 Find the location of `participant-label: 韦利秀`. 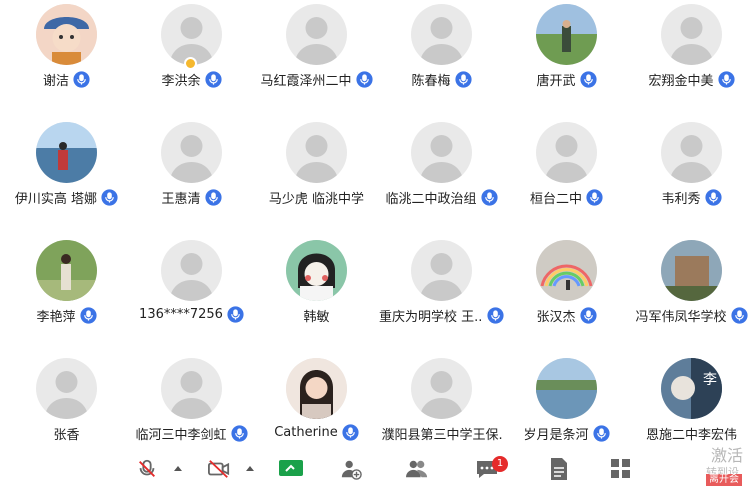

participant-label: 韦利秀 is located at coordinates (689, 197).